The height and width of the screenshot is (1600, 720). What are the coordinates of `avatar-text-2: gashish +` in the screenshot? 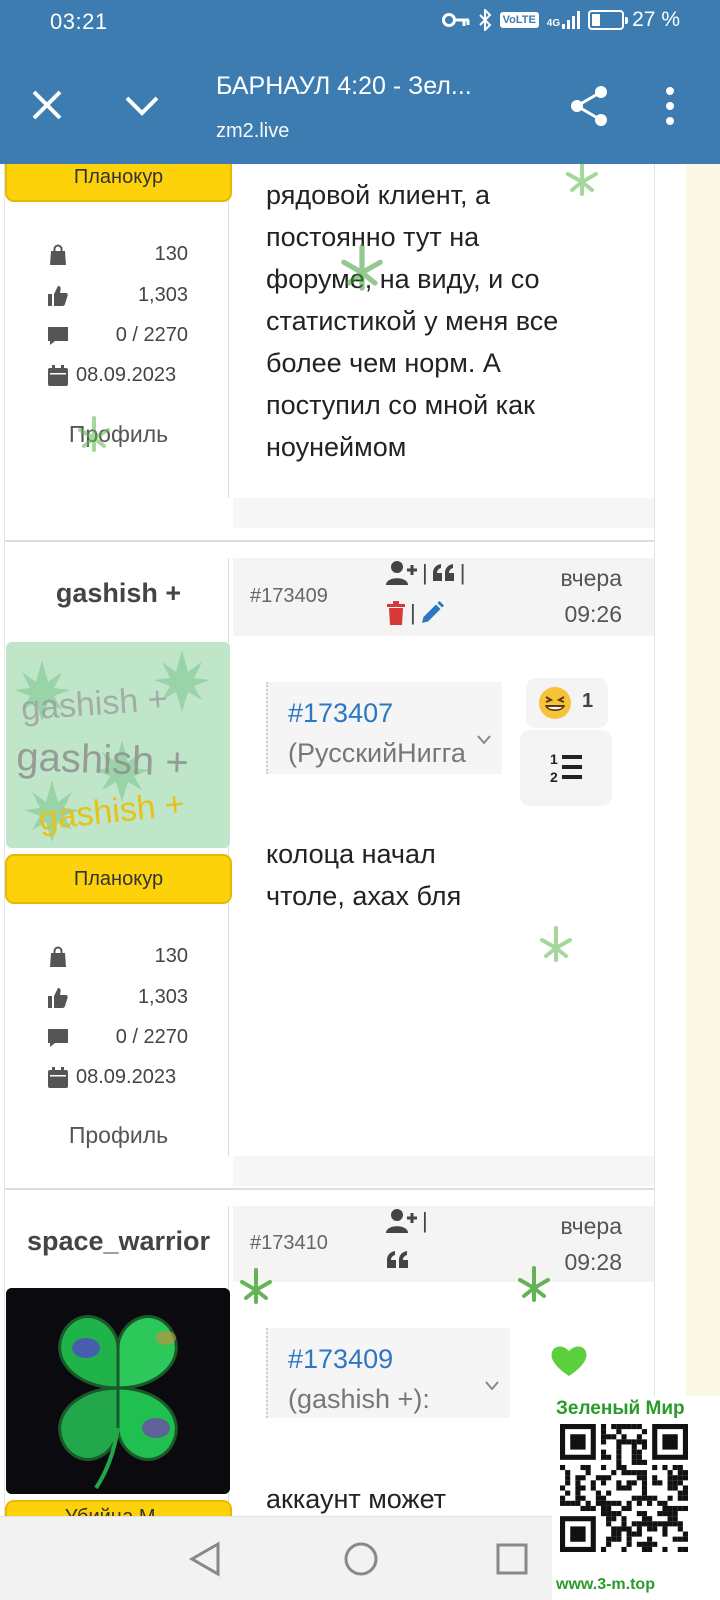 It's located at (103, 760).